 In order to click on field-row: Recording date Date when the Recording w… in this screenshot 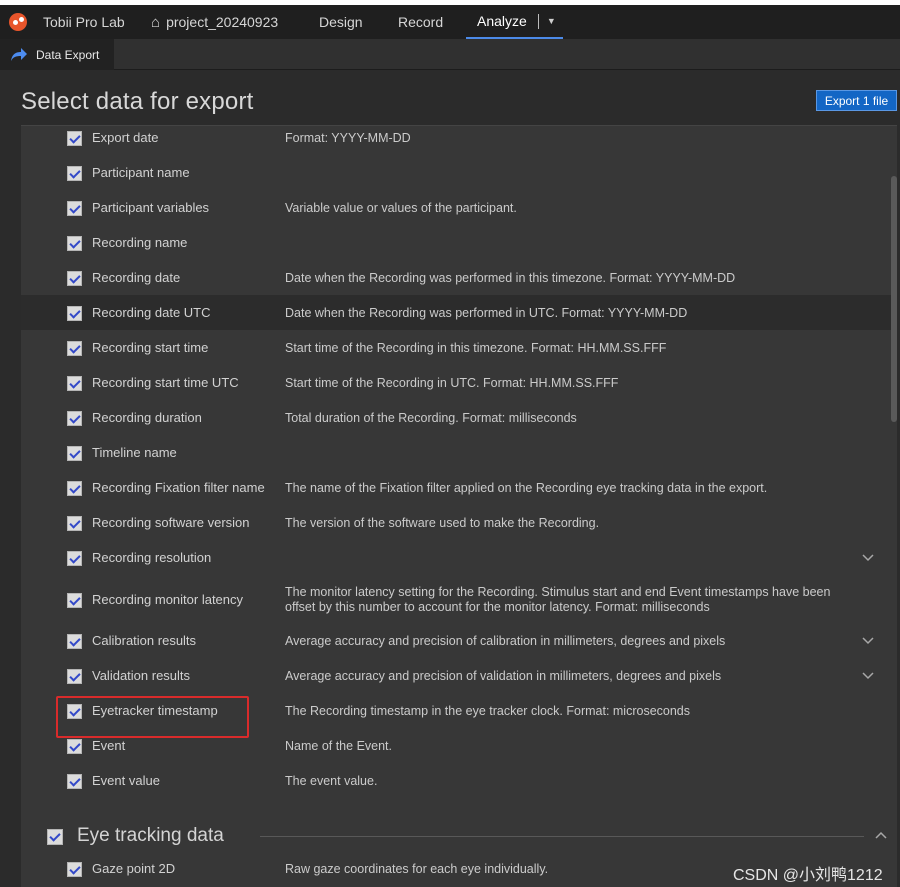, I will do `click(458, 277)`.